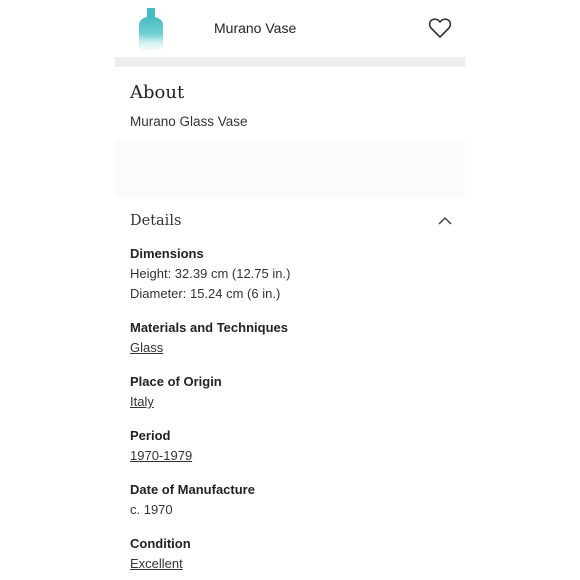  I want to click on condition-group: Condition Excellent, so click(160, 554).